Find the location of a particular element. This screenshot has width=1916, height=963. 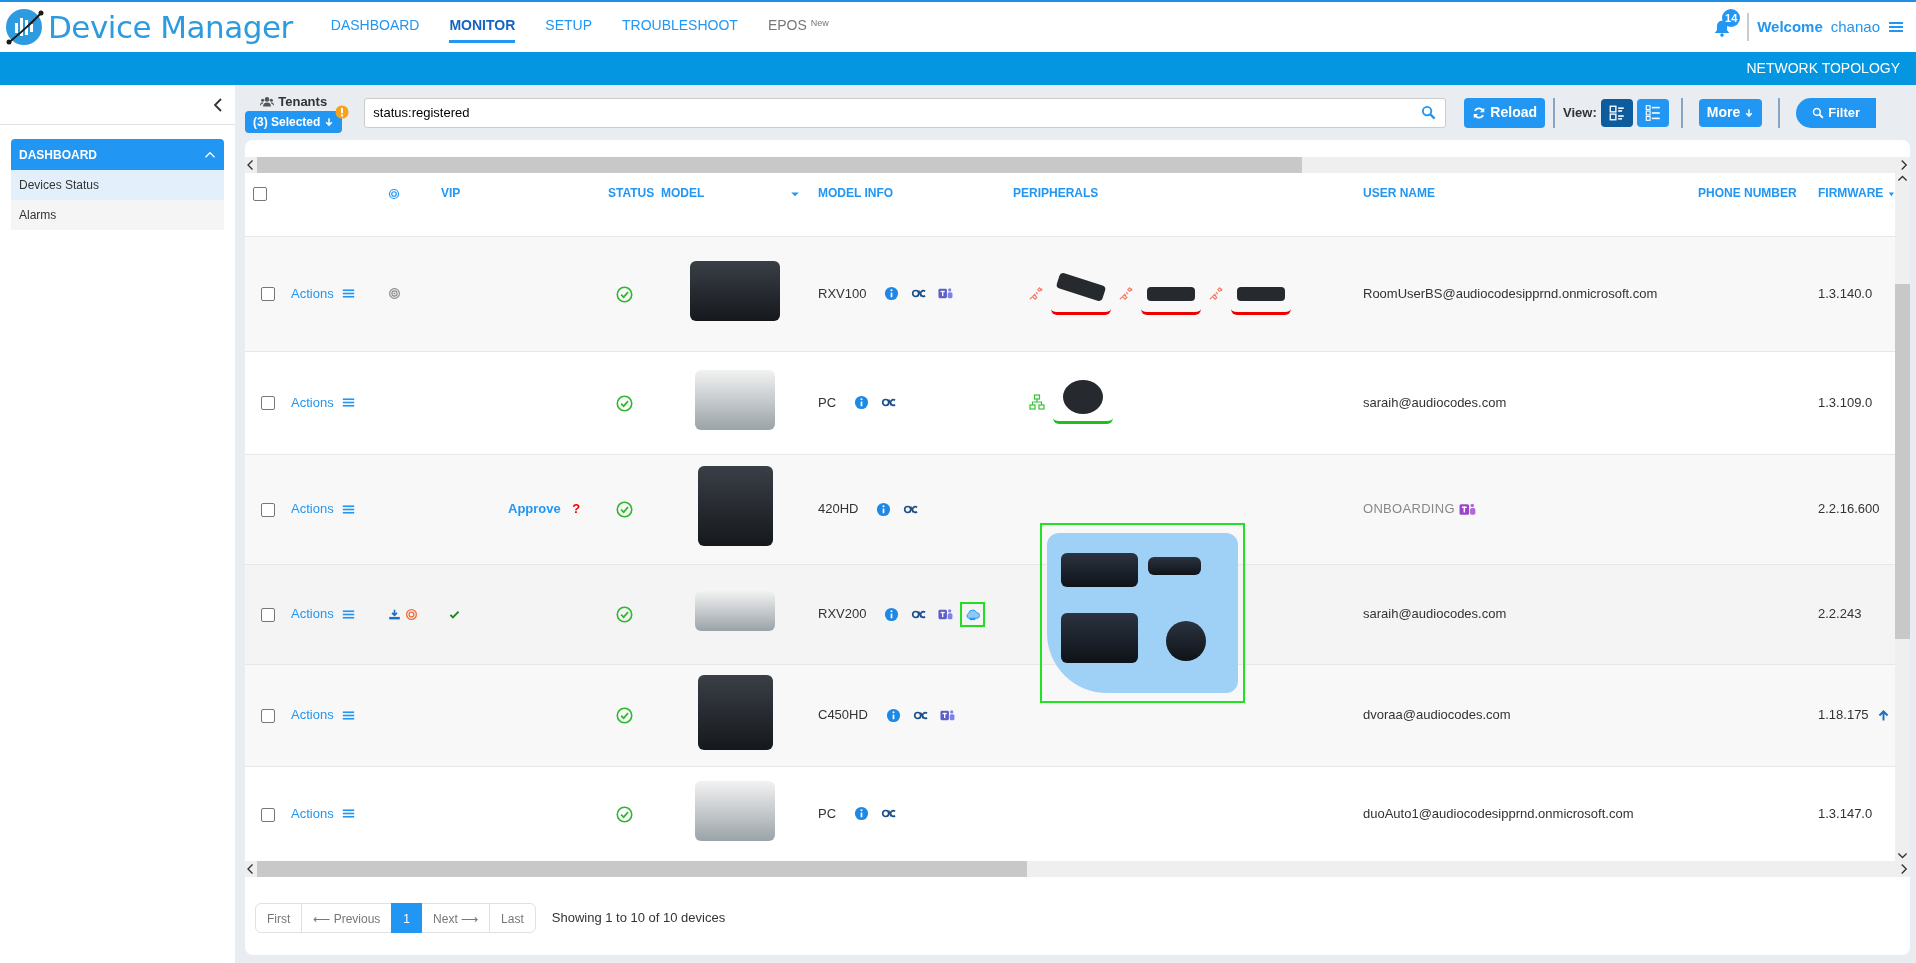

firmware-version: 2.2.243 is located at coordinates (1840, 614).